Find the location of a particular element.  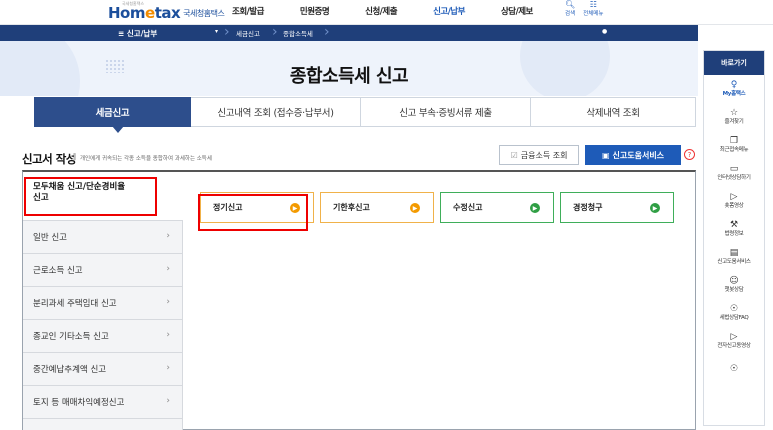

tab-tax-filing: 세금신고 is located at coordinates (112, 115).